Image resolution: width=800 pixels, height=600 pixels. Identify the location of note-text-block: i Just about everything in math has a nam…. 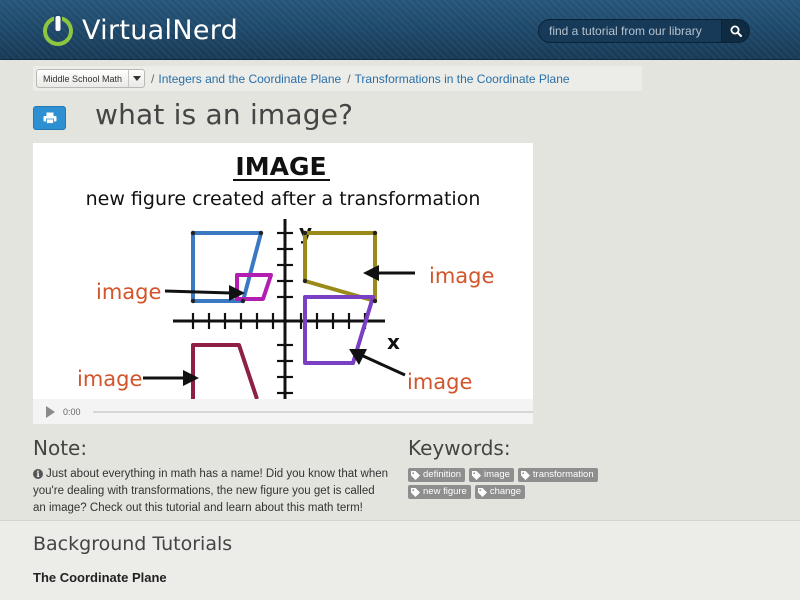
(210, 491).